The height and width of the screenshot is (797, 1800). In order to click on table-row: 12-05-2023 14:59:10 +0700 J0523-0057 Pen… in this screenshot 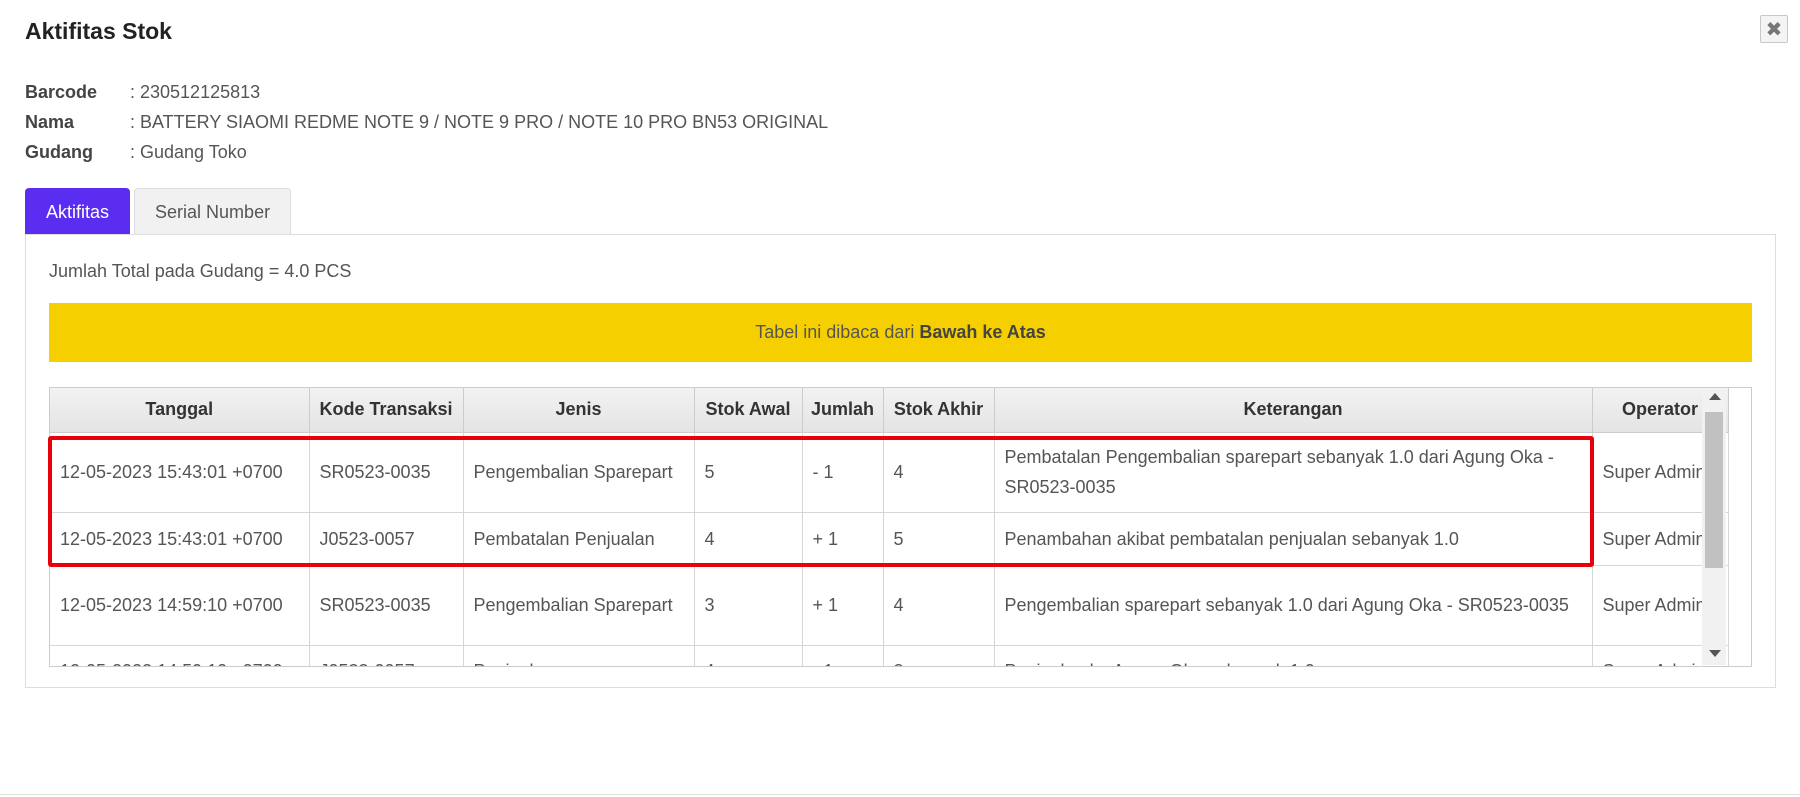, I will do `click(889, 655)`.